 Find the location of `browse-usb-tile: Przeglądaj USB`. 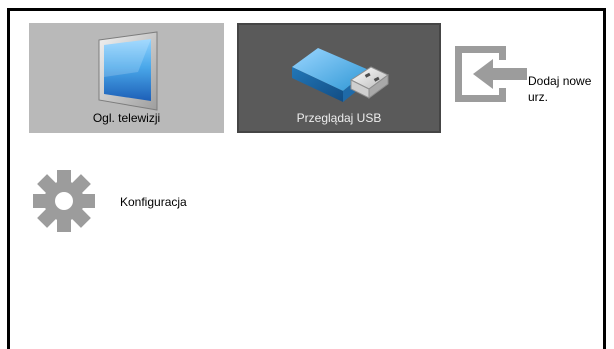

browse-usb-tile: Przeglądaj USB is located at coordinates (339, 78).